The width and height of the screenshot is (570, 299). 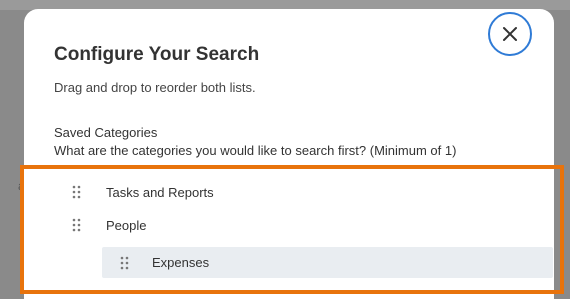 I want to click on dialog-subtitle: Drag and drop to reorder both lists., so click(x=155, y=87).